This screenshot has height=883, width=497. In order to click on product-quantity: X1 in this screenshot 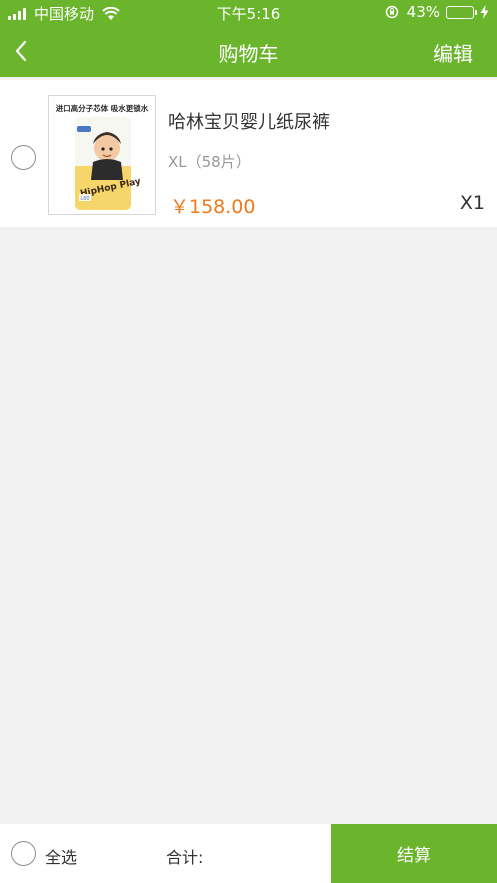, I will do `click(472, 203)`.